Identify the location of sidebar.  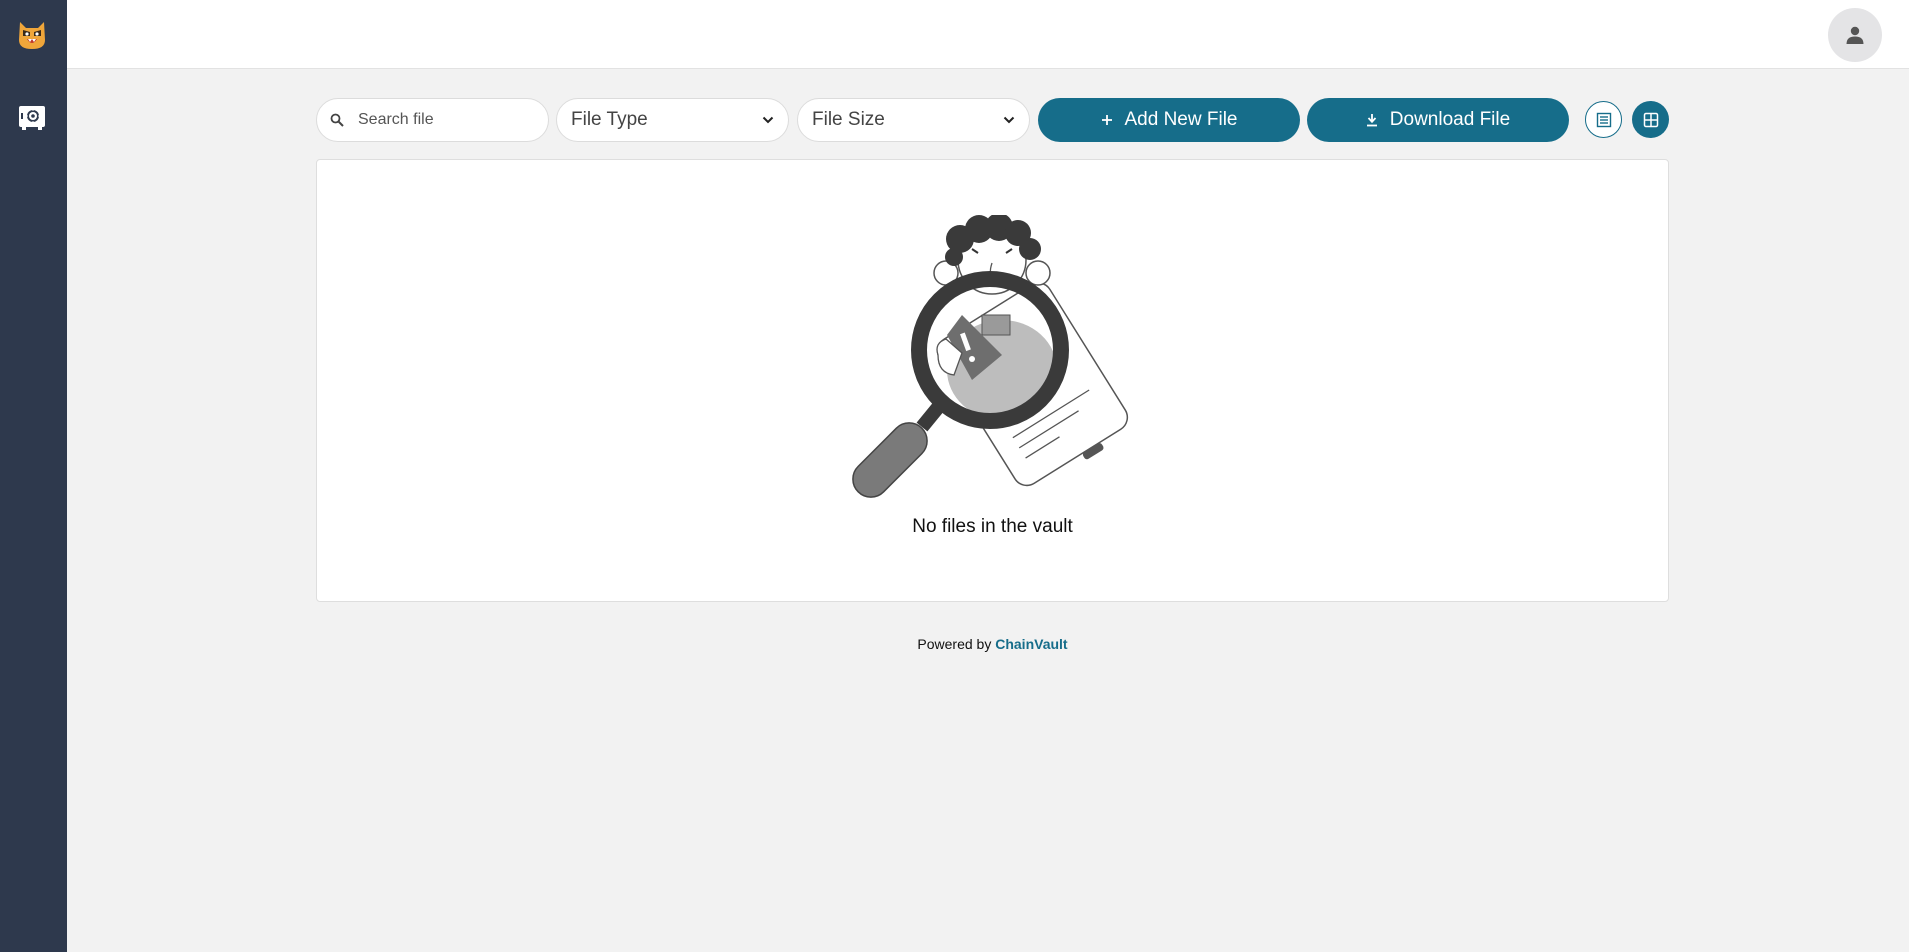
(33, 476).